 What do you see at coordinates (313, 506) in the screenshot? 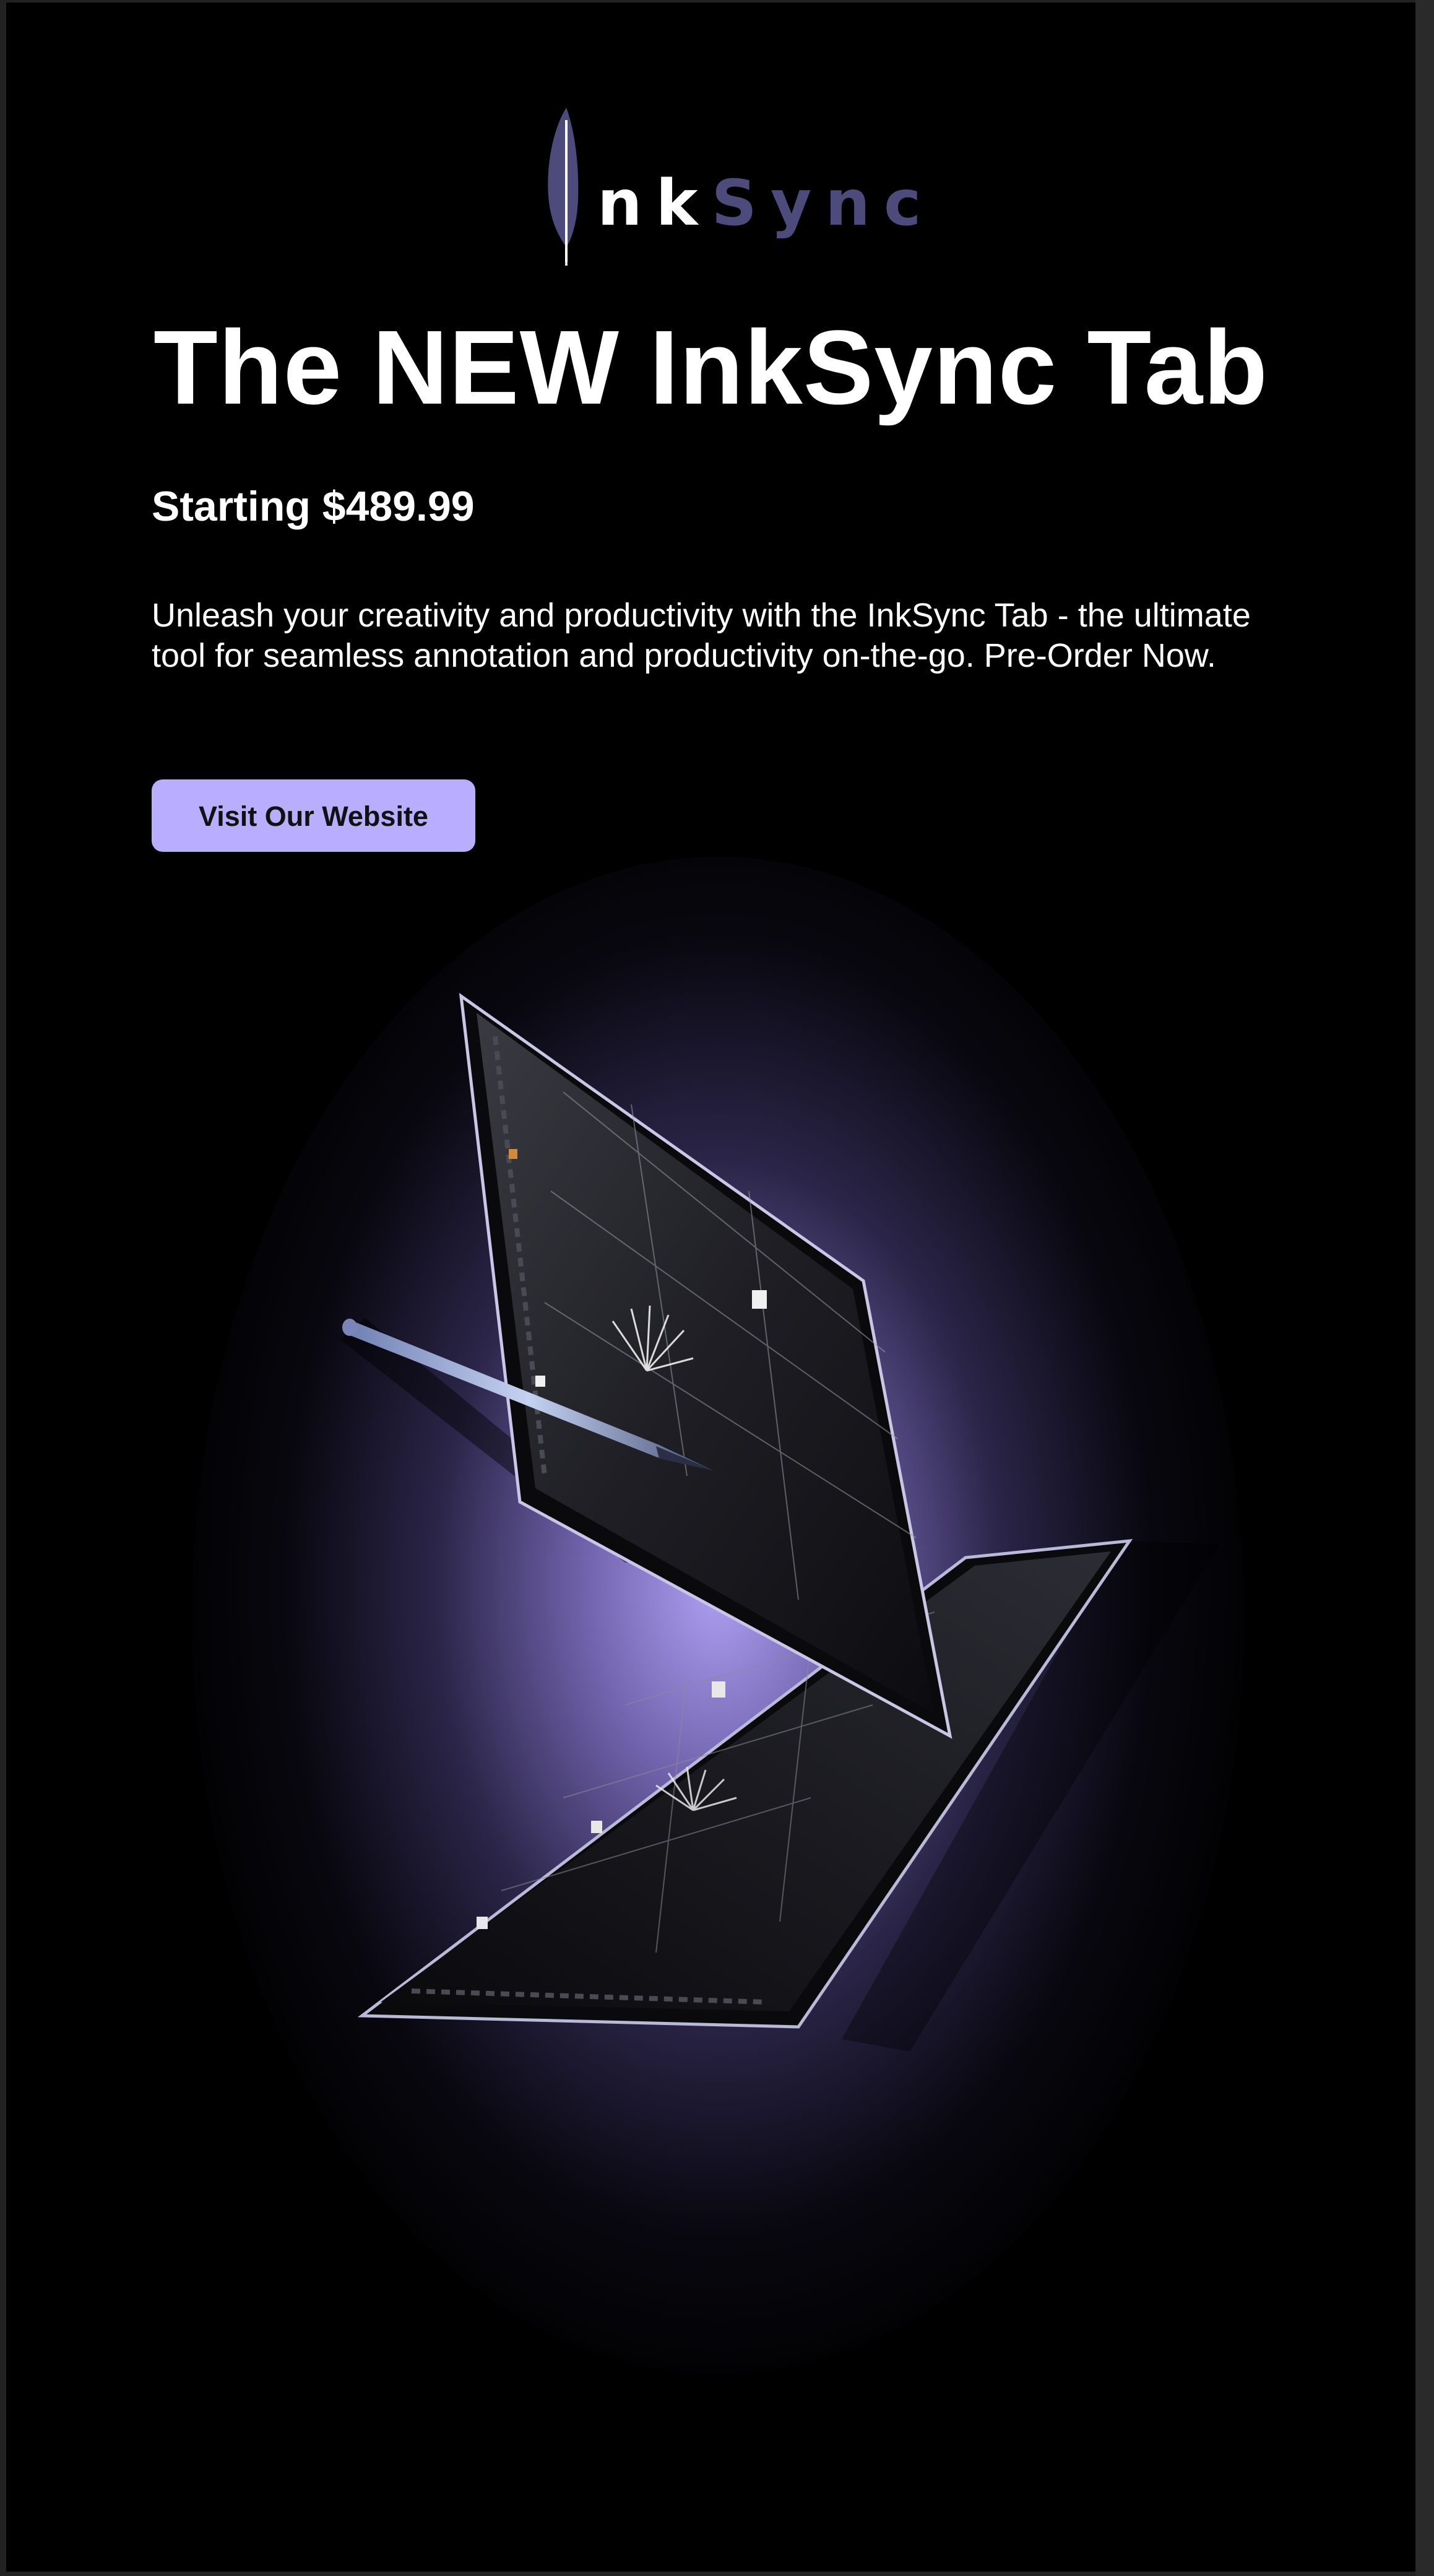
I see `price-text: Starting $489.99` at bounding box center [313, 506].